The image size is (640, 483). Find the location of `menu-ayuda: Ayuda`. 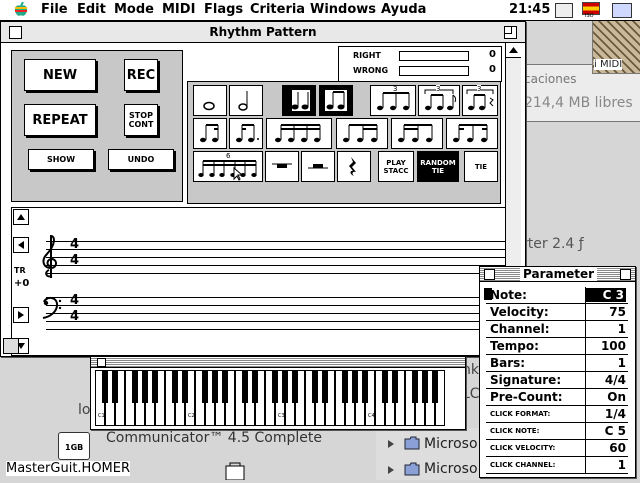

menu-ayuda: Ayuda is located at coordinates (403, 9).